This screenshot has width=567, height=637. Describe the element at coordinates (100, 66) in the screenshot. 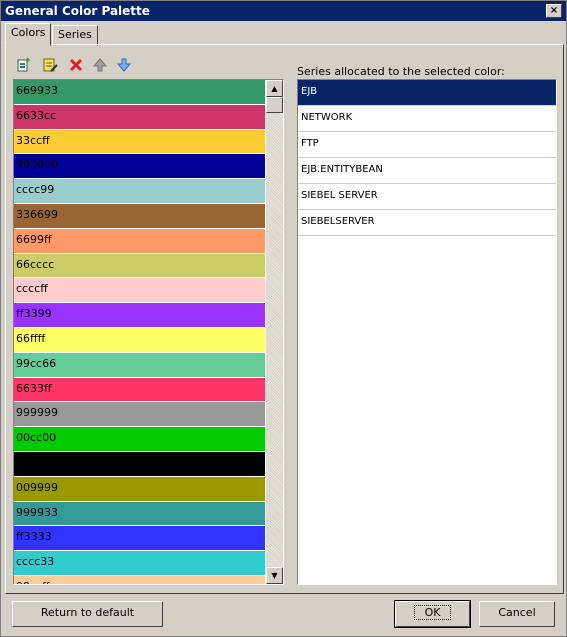

I see `move-up-icon` at that location.